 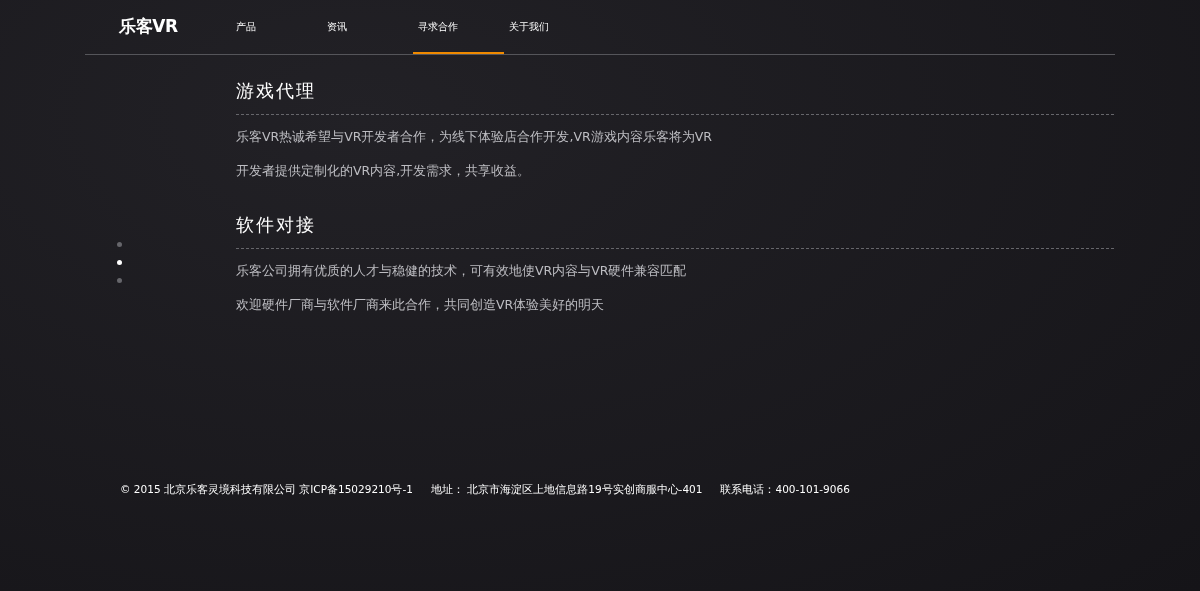 I want to click on nav-tab: 寻求合作, so click(x=458, y=27).